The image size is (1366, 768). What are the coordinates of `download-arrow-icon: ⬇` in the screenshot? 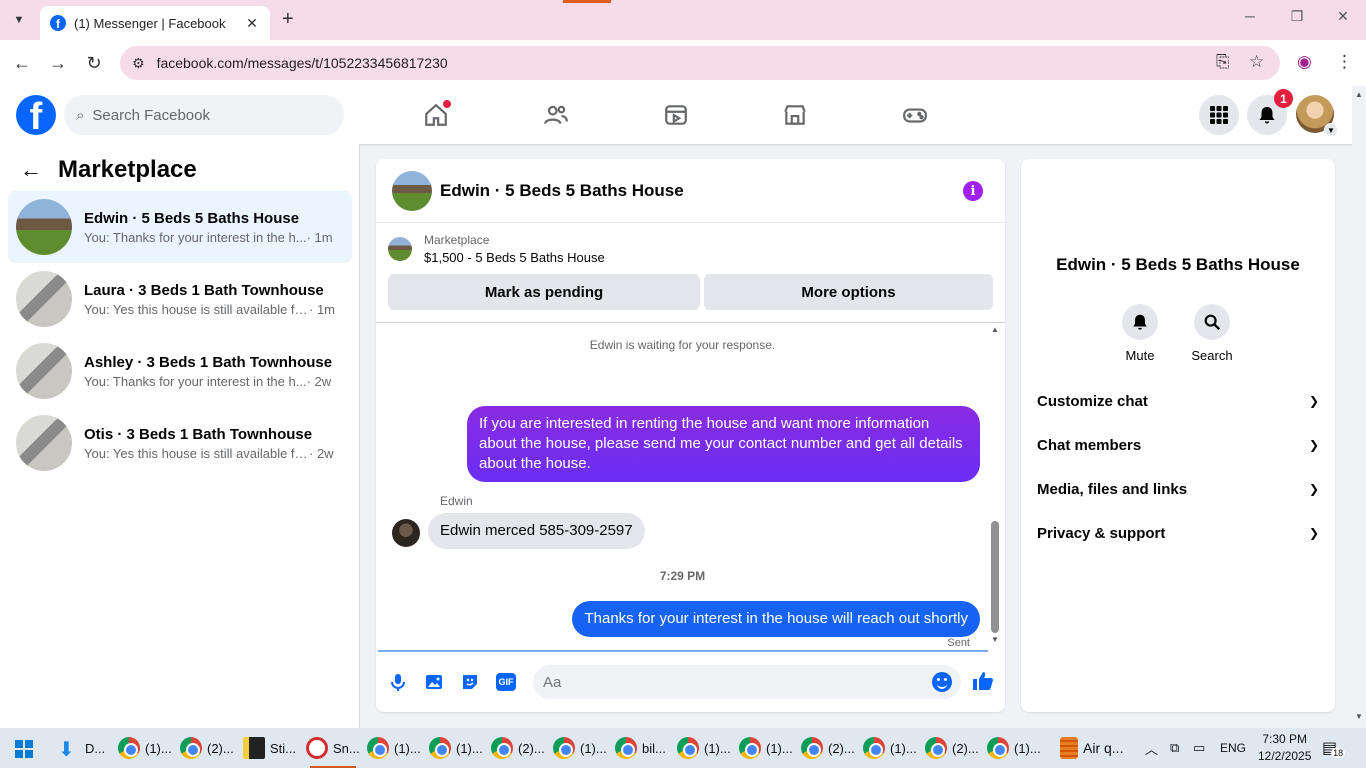 It's located at (66, 750).